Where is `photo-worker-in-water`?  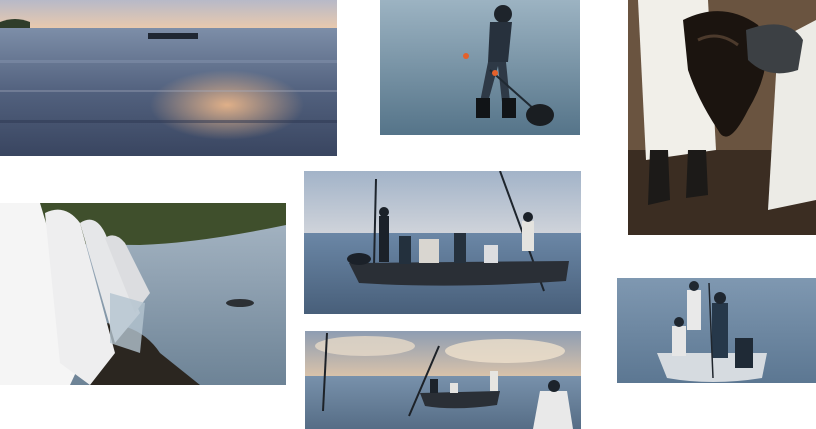 photo-worker-in-water is located at coordinates (480, 67).